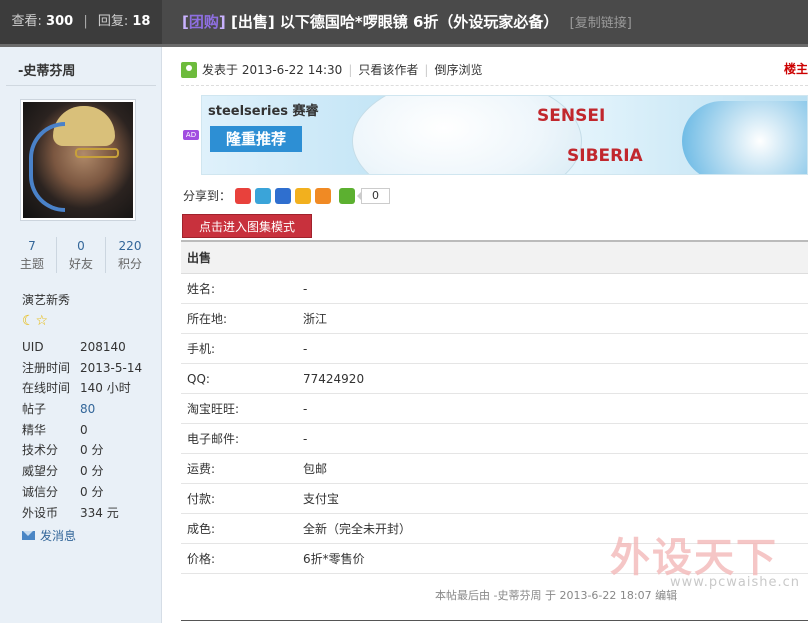  I want to click on posted-at: 发表于 2013-6-22 14:30, so click(272, 70).